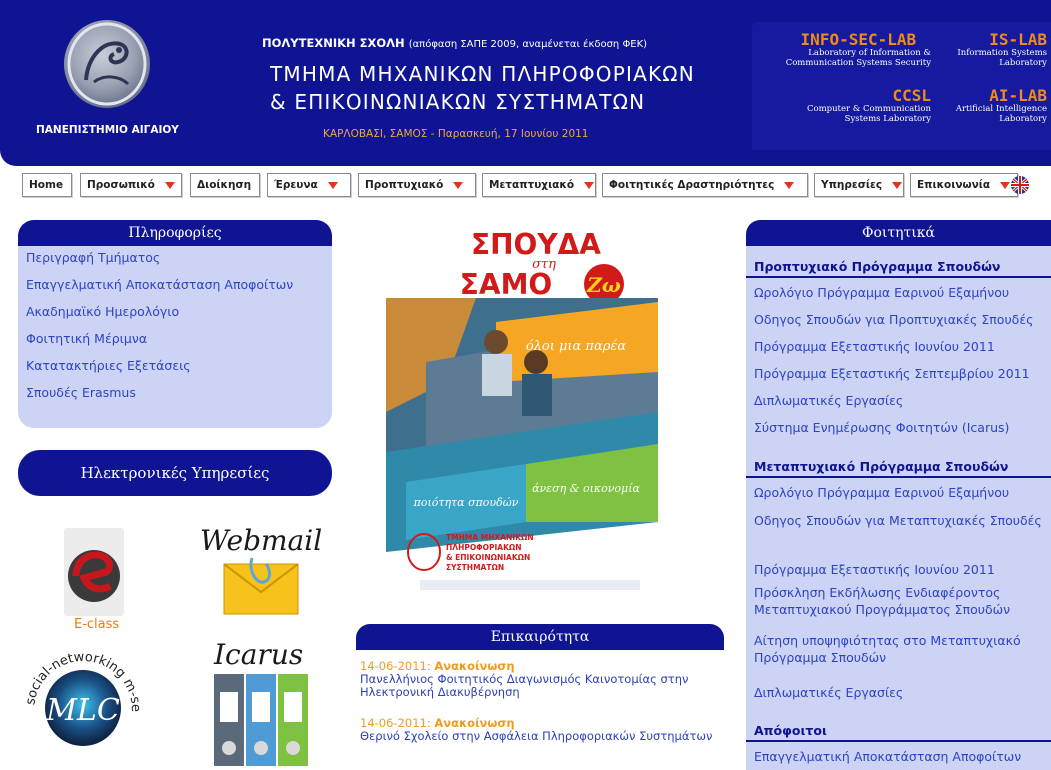 The width and height of the screenshot is (1051, 770). What do you see at coordinates (540, 637) in the screenshot?
I see `news-title: Επικαιρότητα` at bounding box center [540, 637].